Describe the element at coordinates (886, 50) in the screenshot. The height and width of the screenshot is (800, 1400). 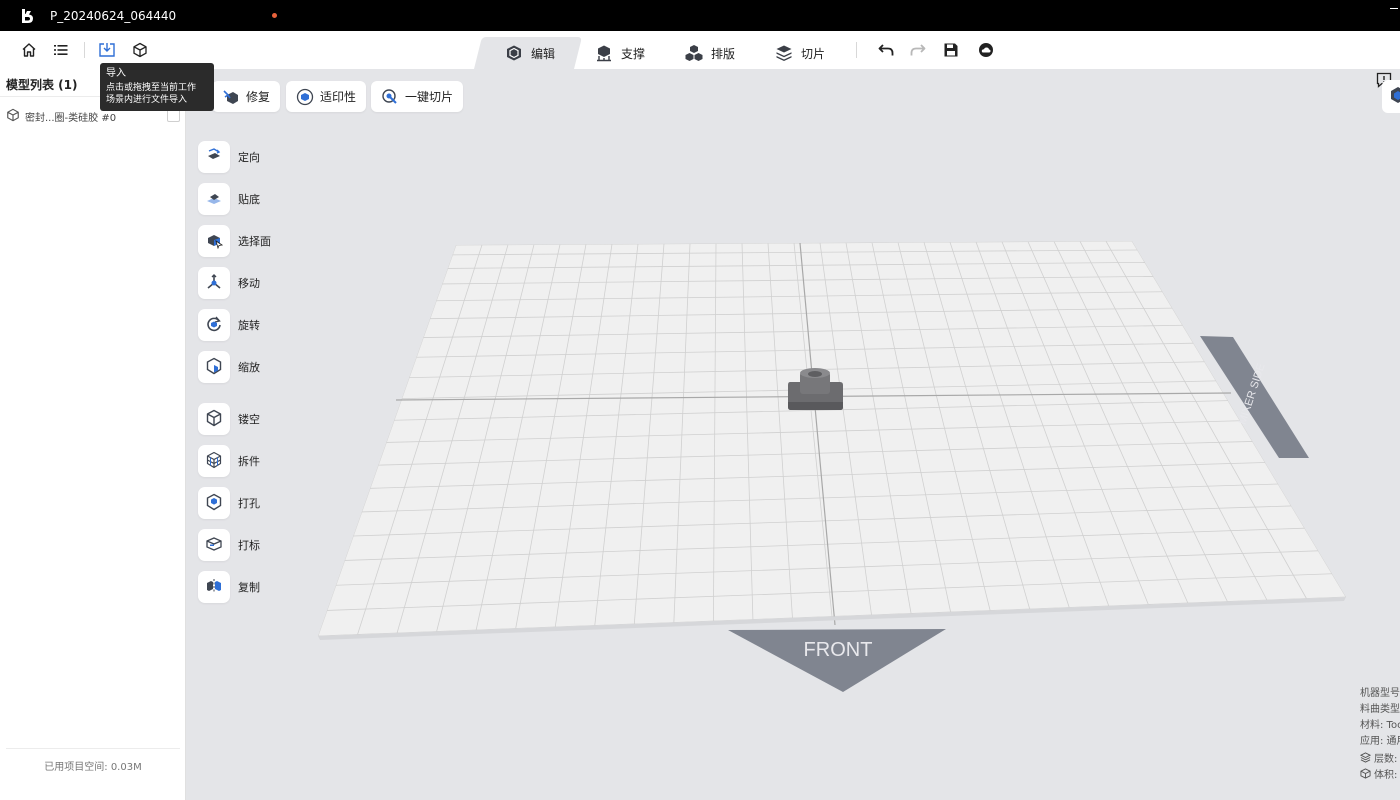
I see `undo-icon` at that location.